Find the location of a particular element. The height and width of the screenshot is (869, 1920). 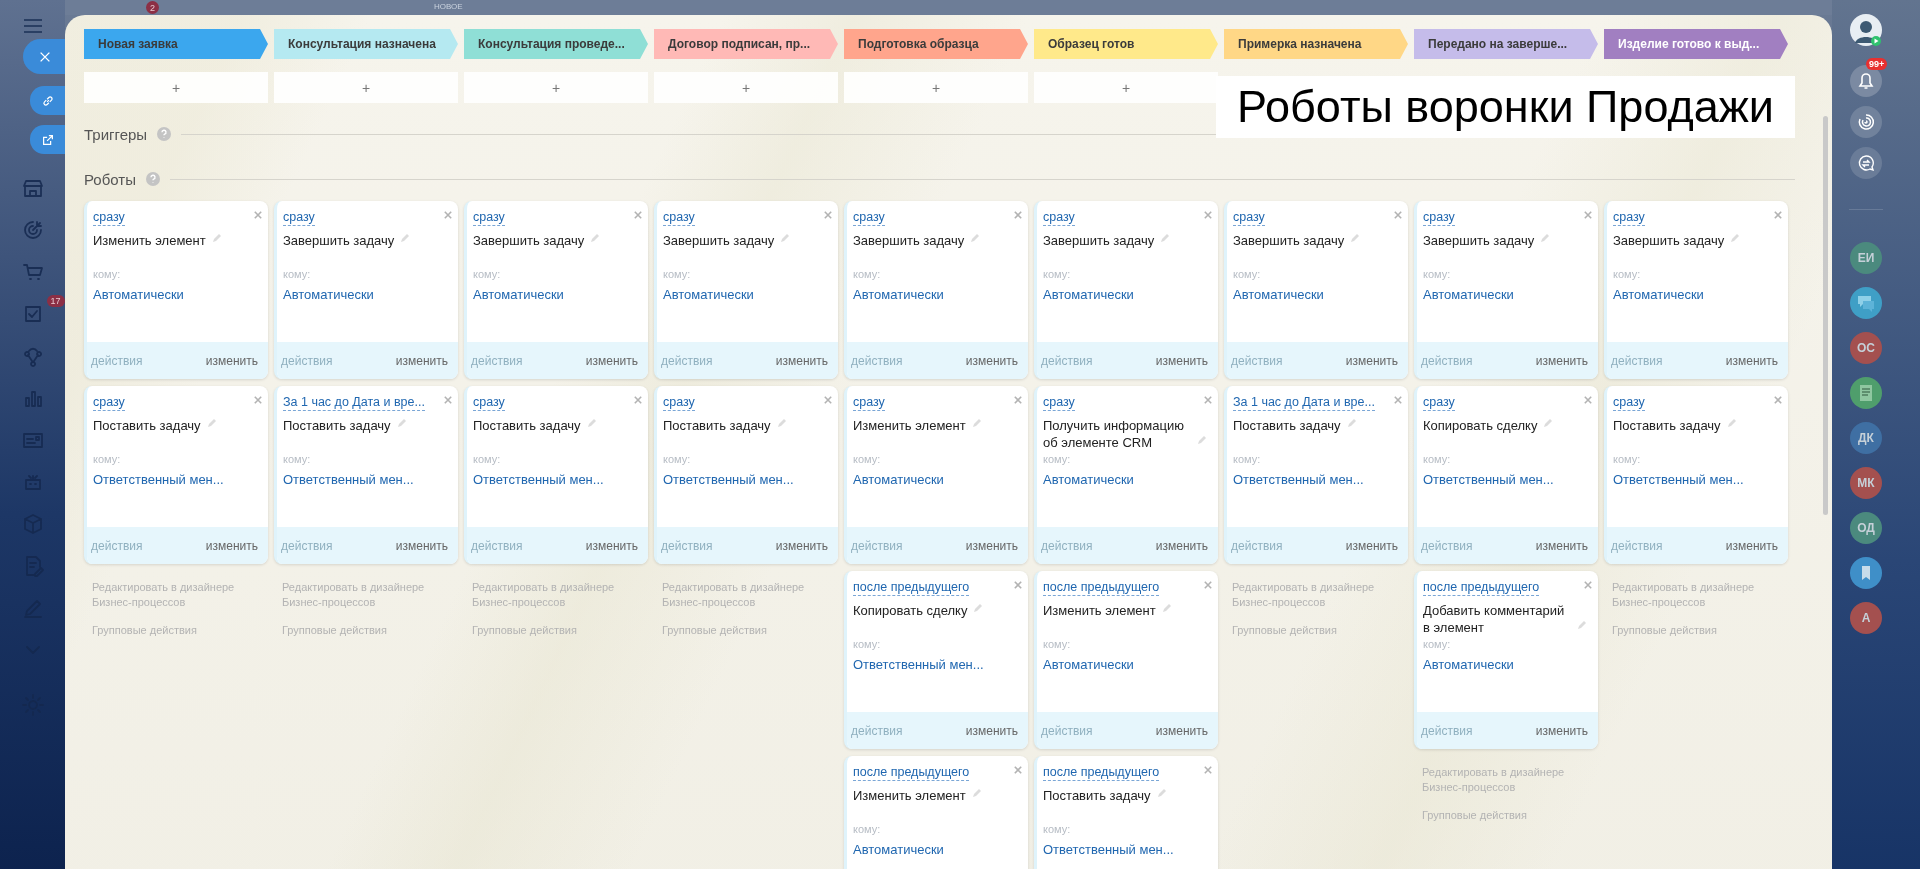

robot-card: после предыдущего Изменить элемент кому: Автоматически is located at coordinates (936, 812).